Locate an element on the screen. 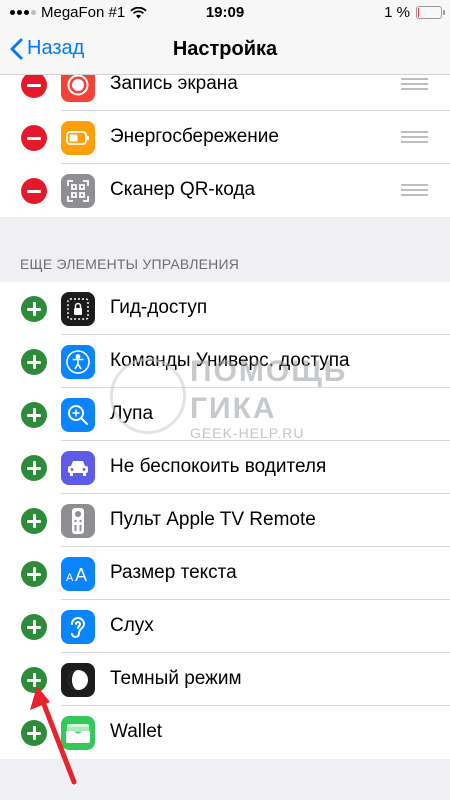  text-size-icon: AA is located at coordinates (78, 574).